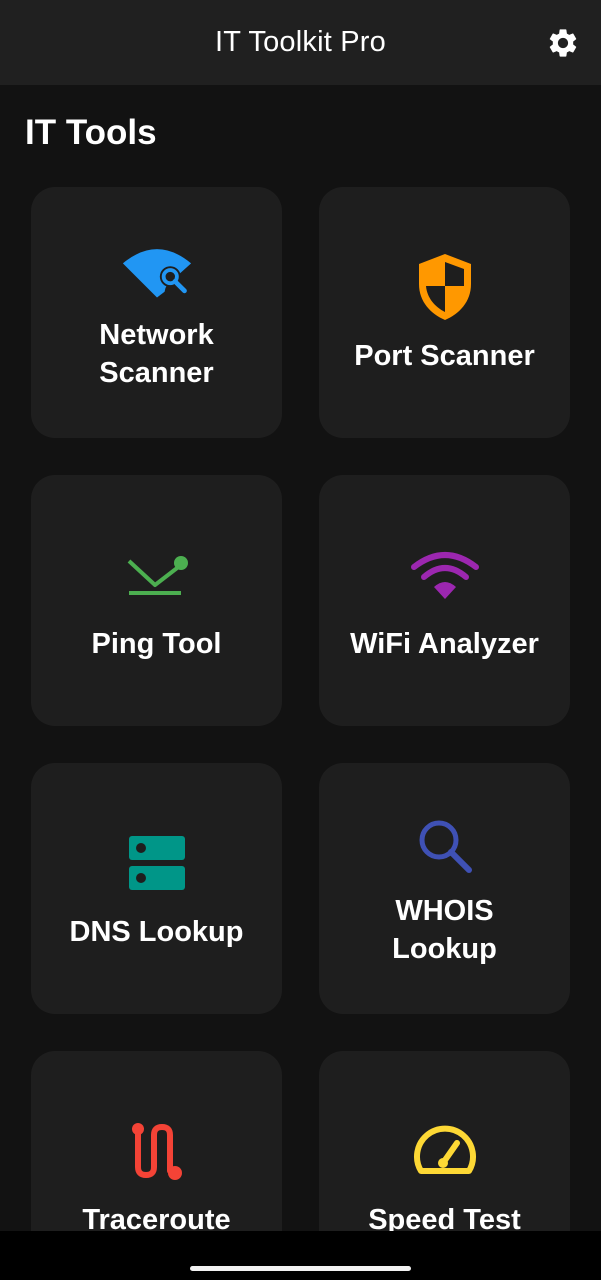 This screenshot has height=1280, width=601. I want to click on tool-card-ping-tool: Ping Tool, so click(156, 600).